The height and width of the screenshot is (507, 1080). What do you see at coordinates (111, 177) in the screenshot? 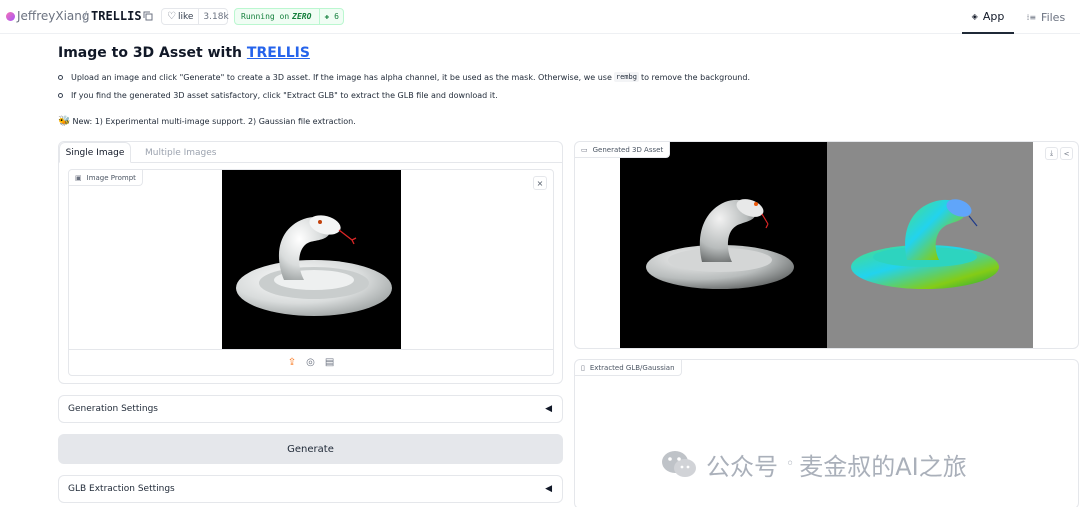
I see `image-prompt-label-text: Image Prompt` at bounding box center [111, 177].